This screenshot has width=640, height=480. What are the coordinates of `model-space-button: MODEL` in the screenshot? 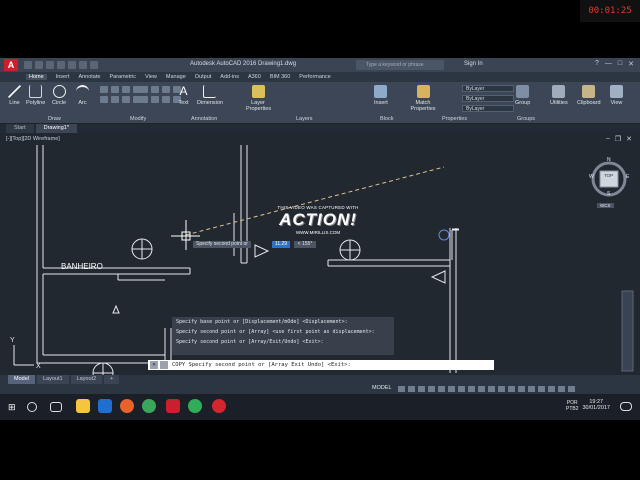 It's located at (382, 388).